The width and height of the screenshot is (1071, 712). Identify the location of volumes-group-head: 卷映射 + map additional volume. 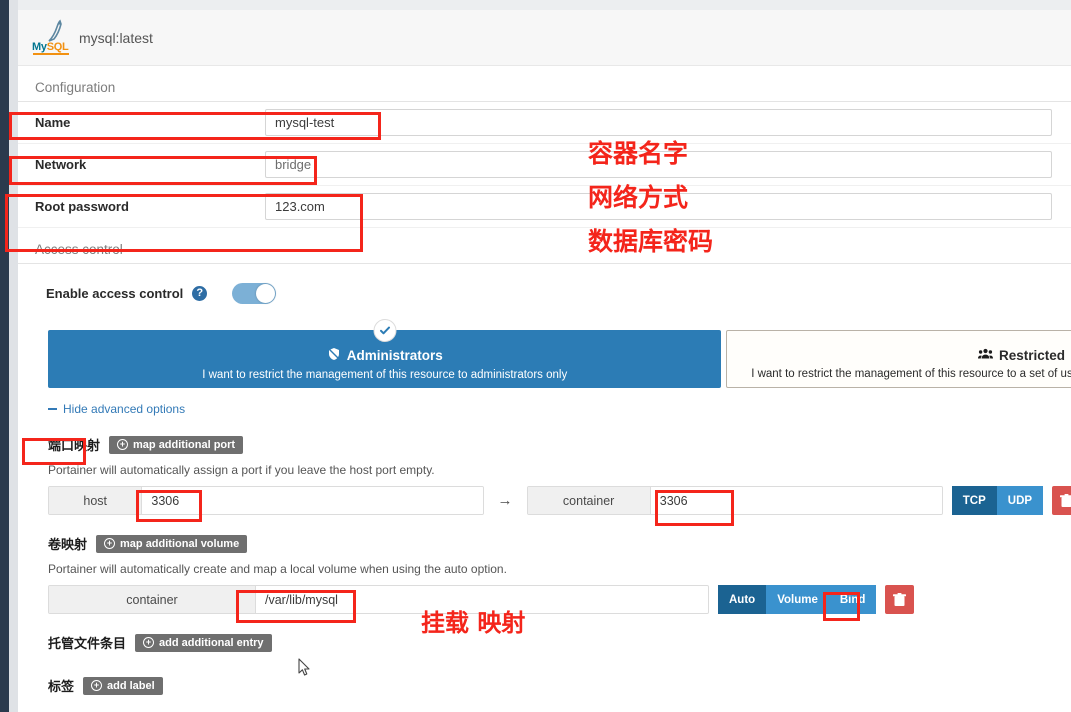
(559, 543).